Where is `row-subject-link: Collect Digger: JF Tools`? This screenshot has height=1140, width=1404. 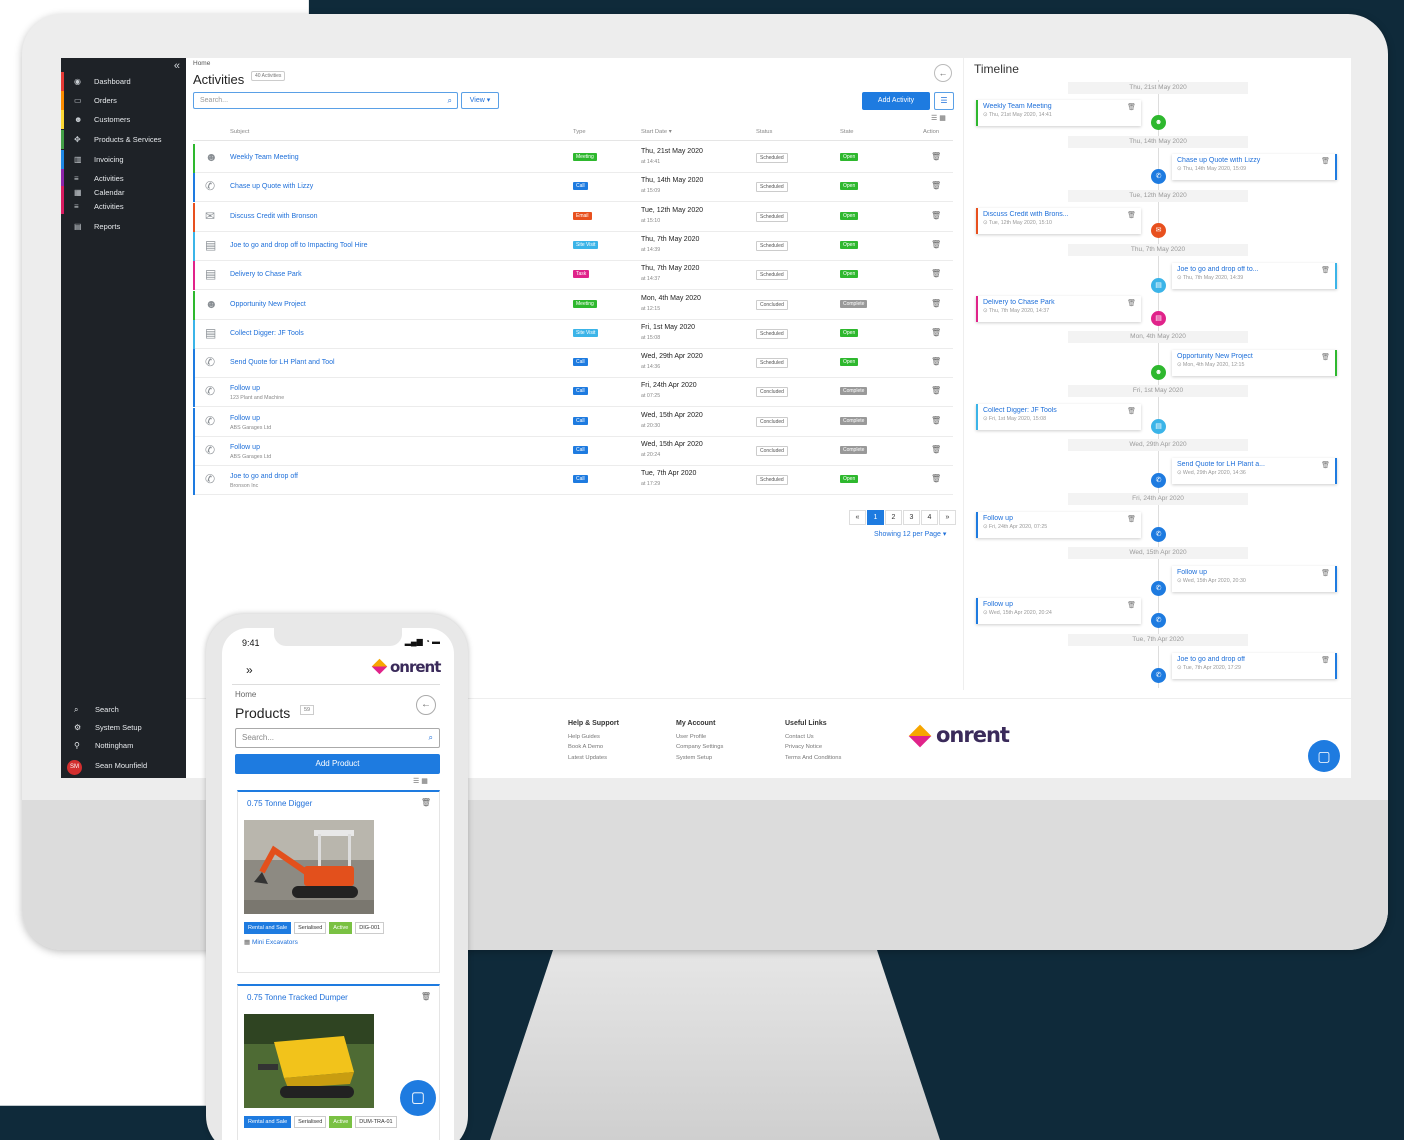
row-subject-link: Collect Digger: JF Tools is located at coordinates (267, 333).